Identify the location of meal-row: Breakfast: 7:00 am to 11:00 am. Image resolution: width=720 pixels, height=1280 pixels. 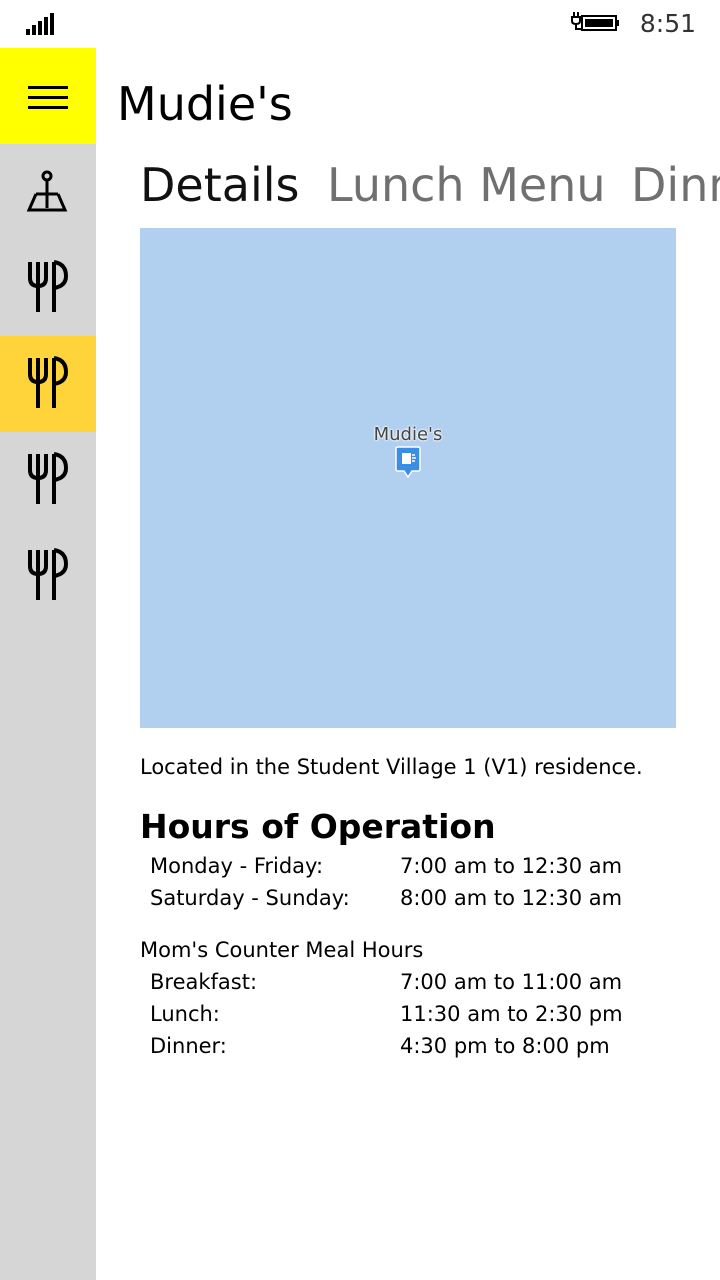
(420, 982).